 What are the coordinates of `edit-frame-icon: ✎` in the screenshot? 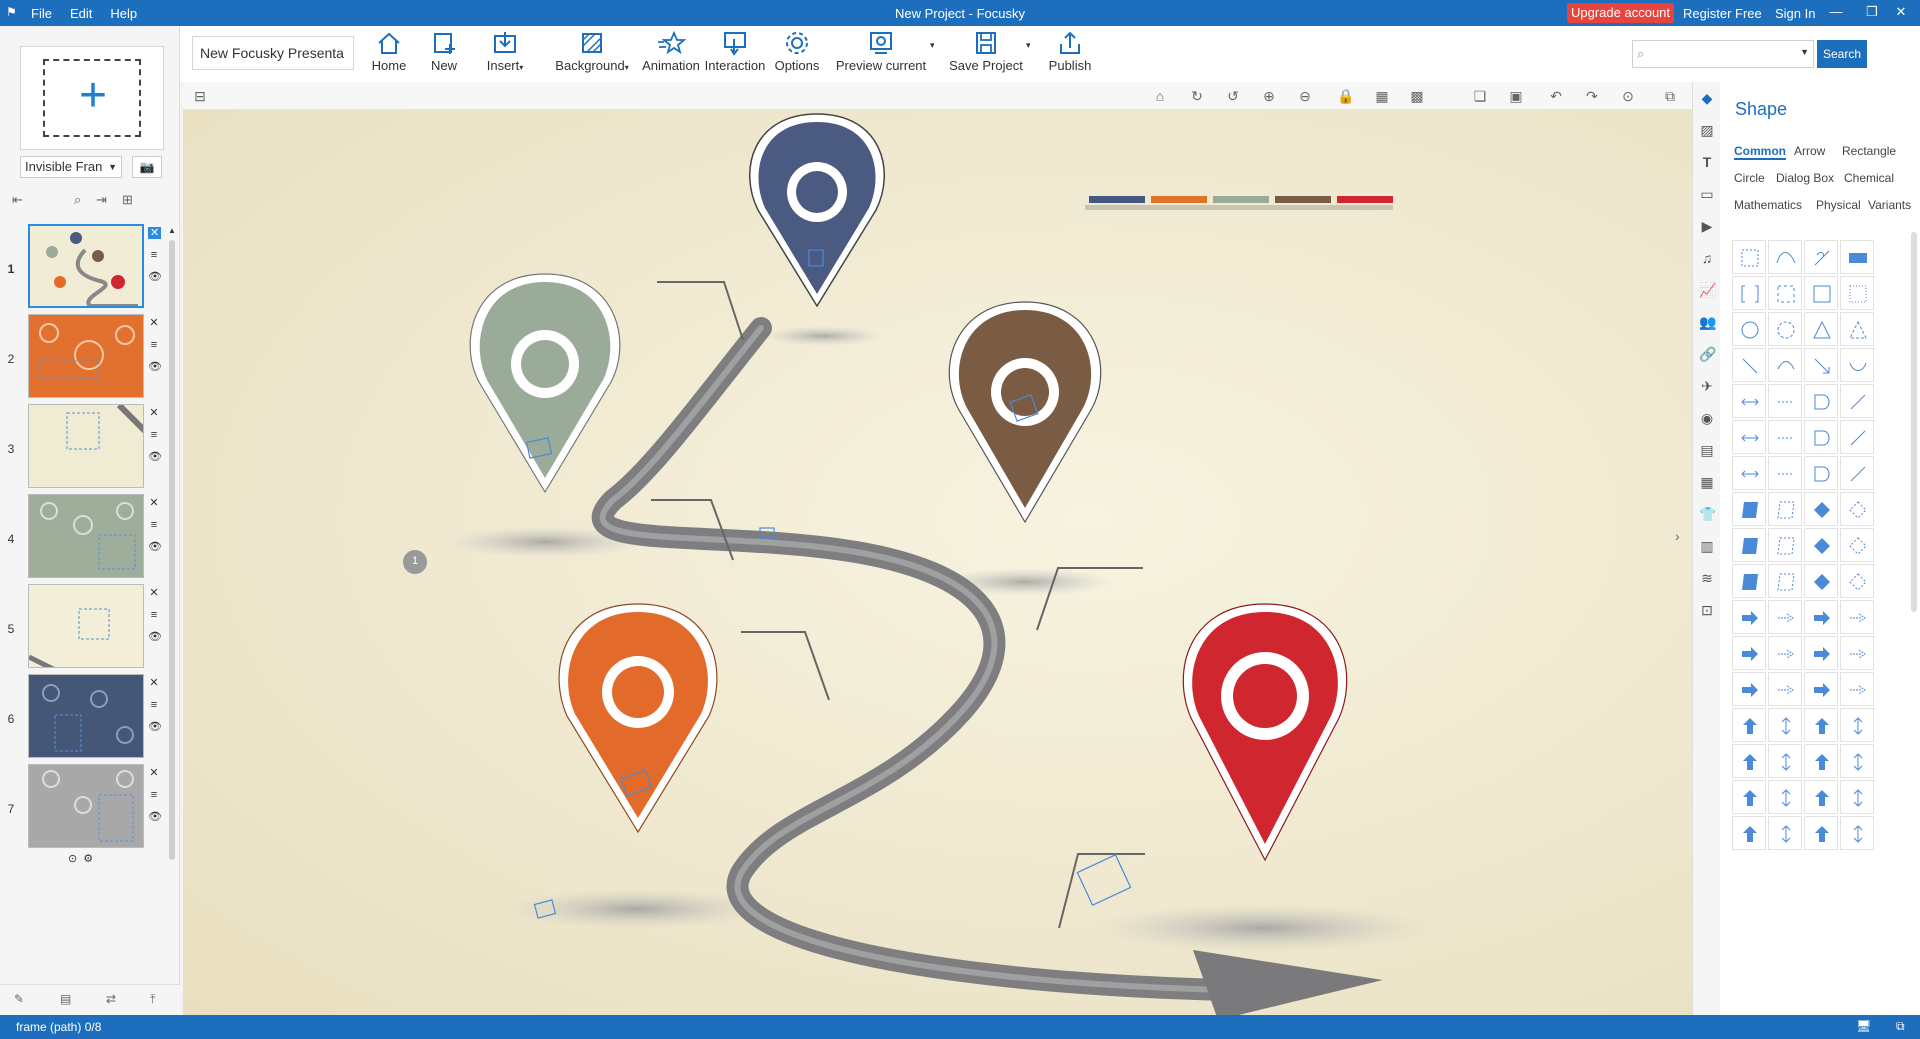 It's located at (19, 999).